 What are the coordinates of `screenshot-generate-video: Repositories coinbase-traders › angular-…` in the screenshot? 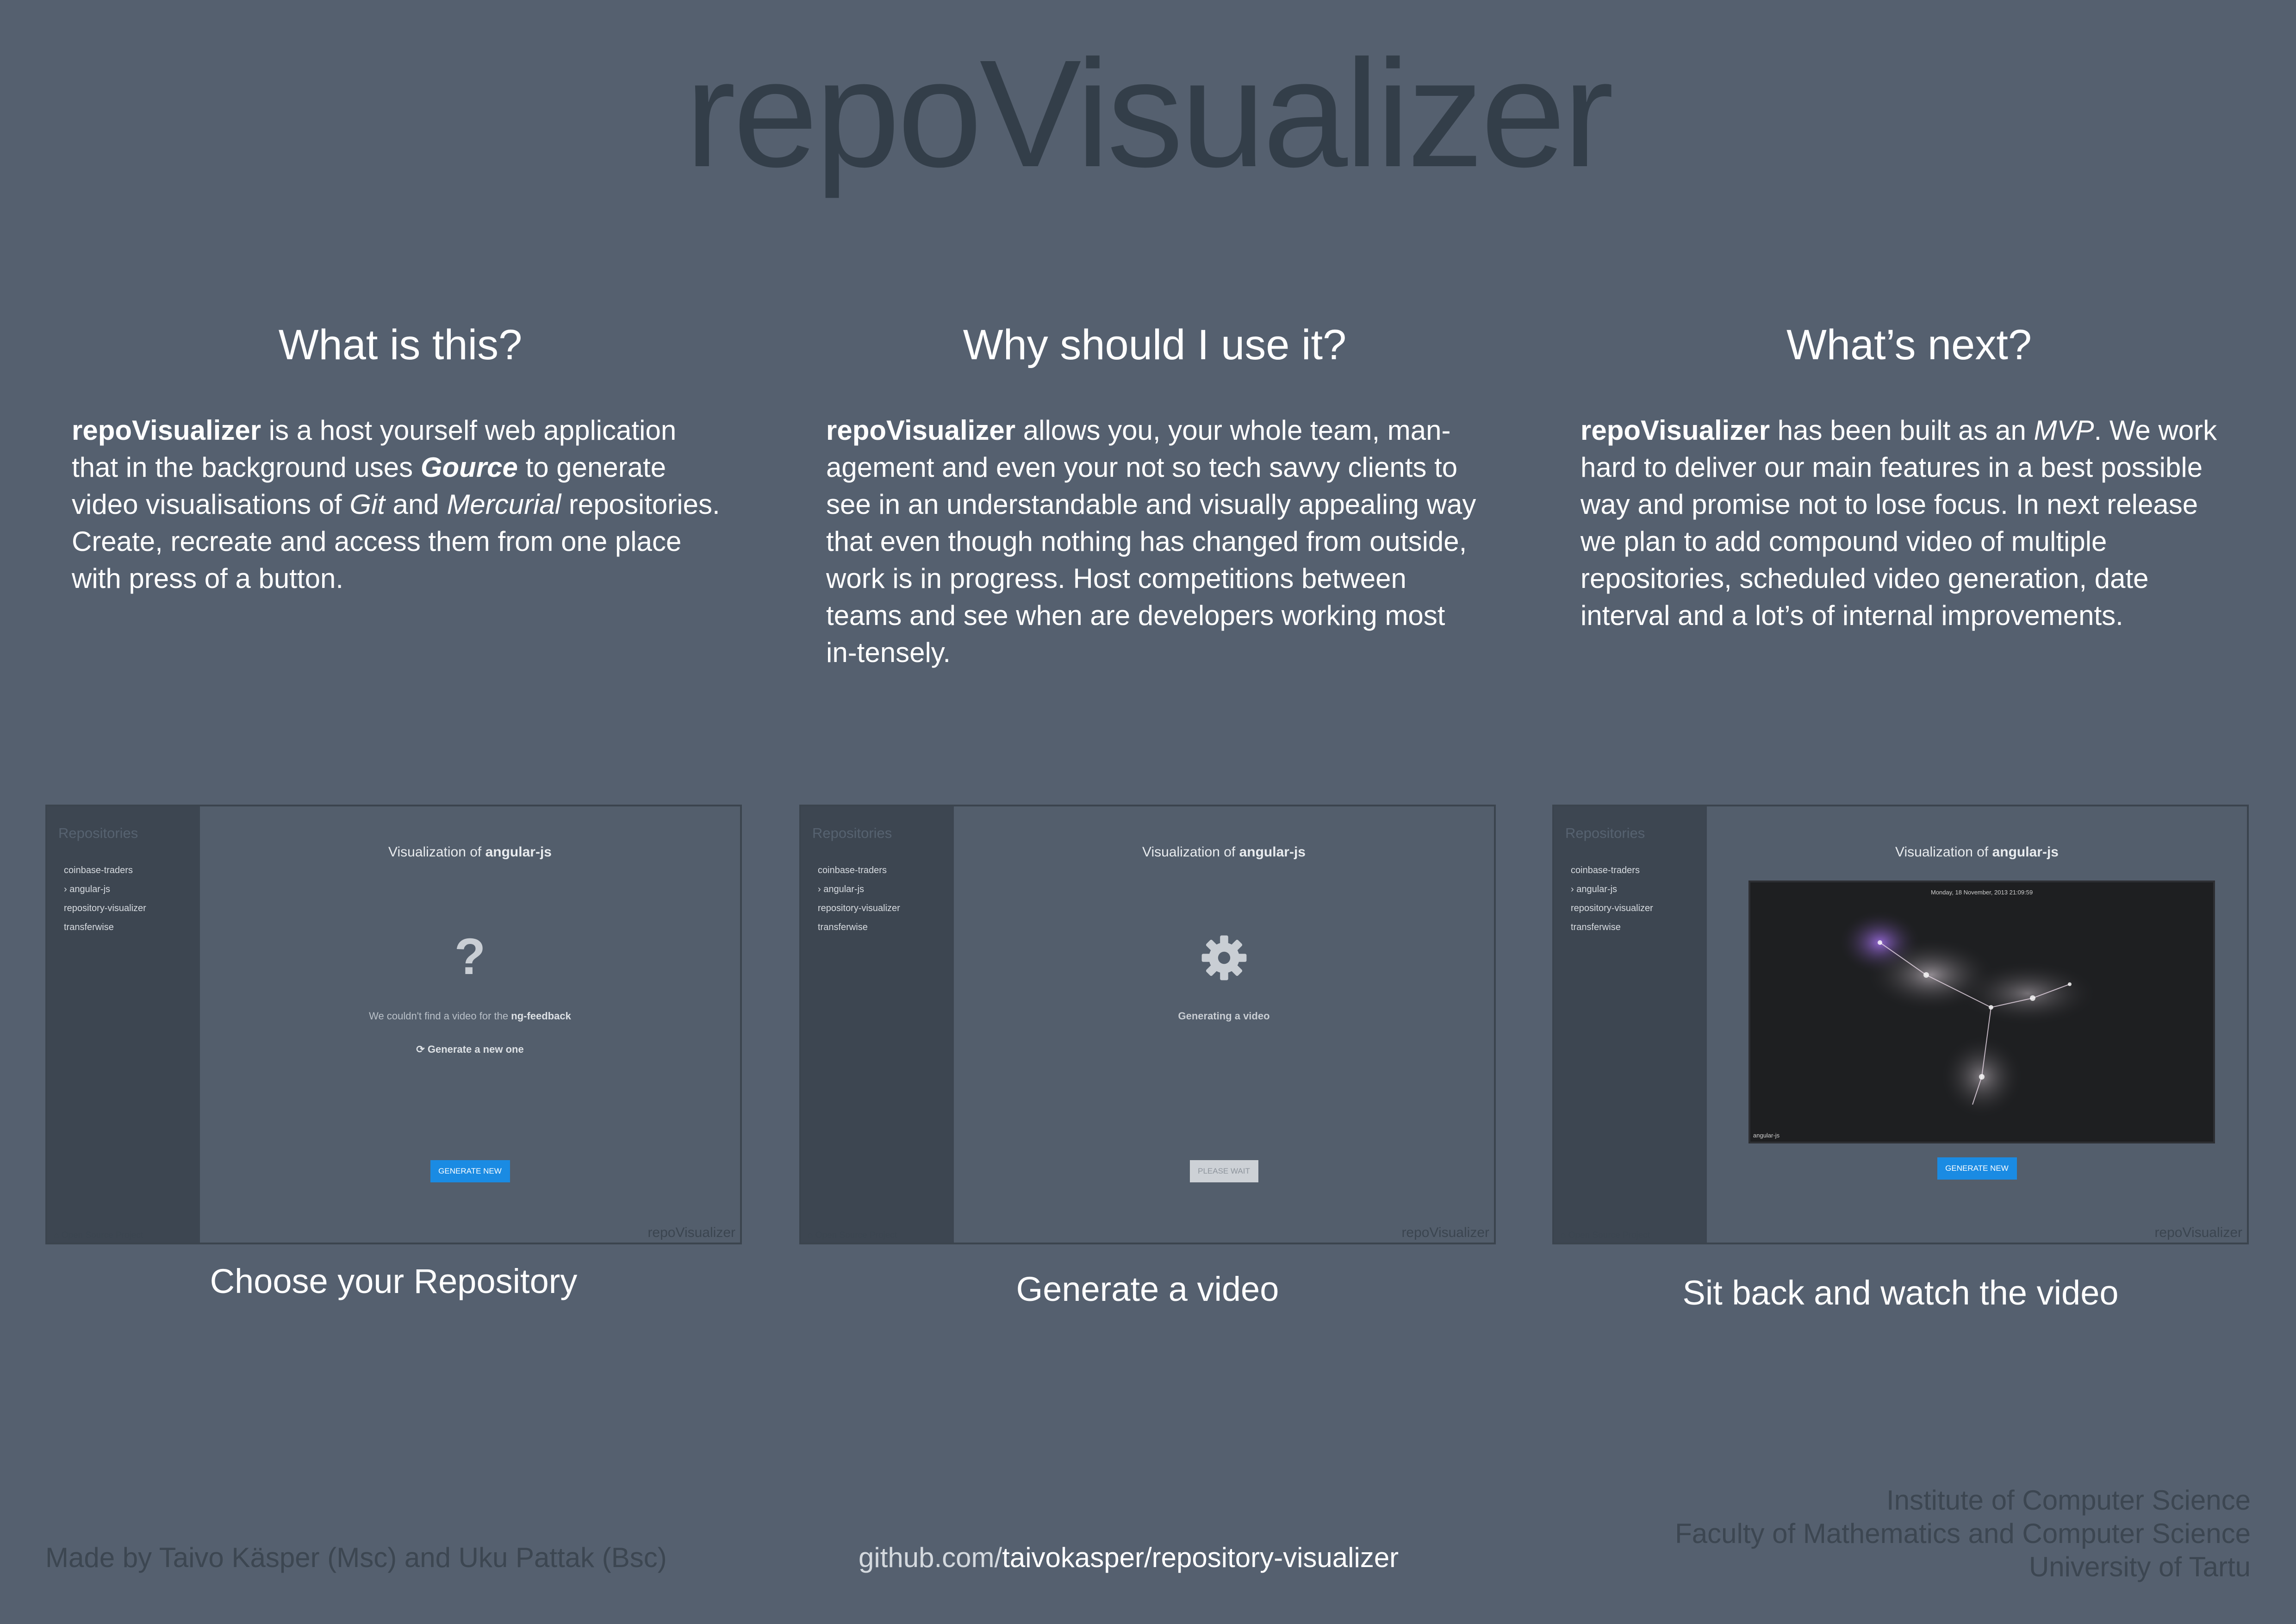 It's located at (1147, 1024).